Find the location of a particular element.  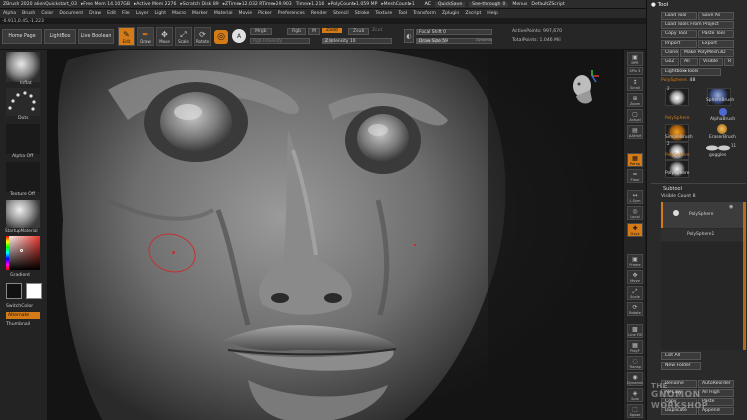

floor-button: ═ Floor is located at coordinates (635, 176).